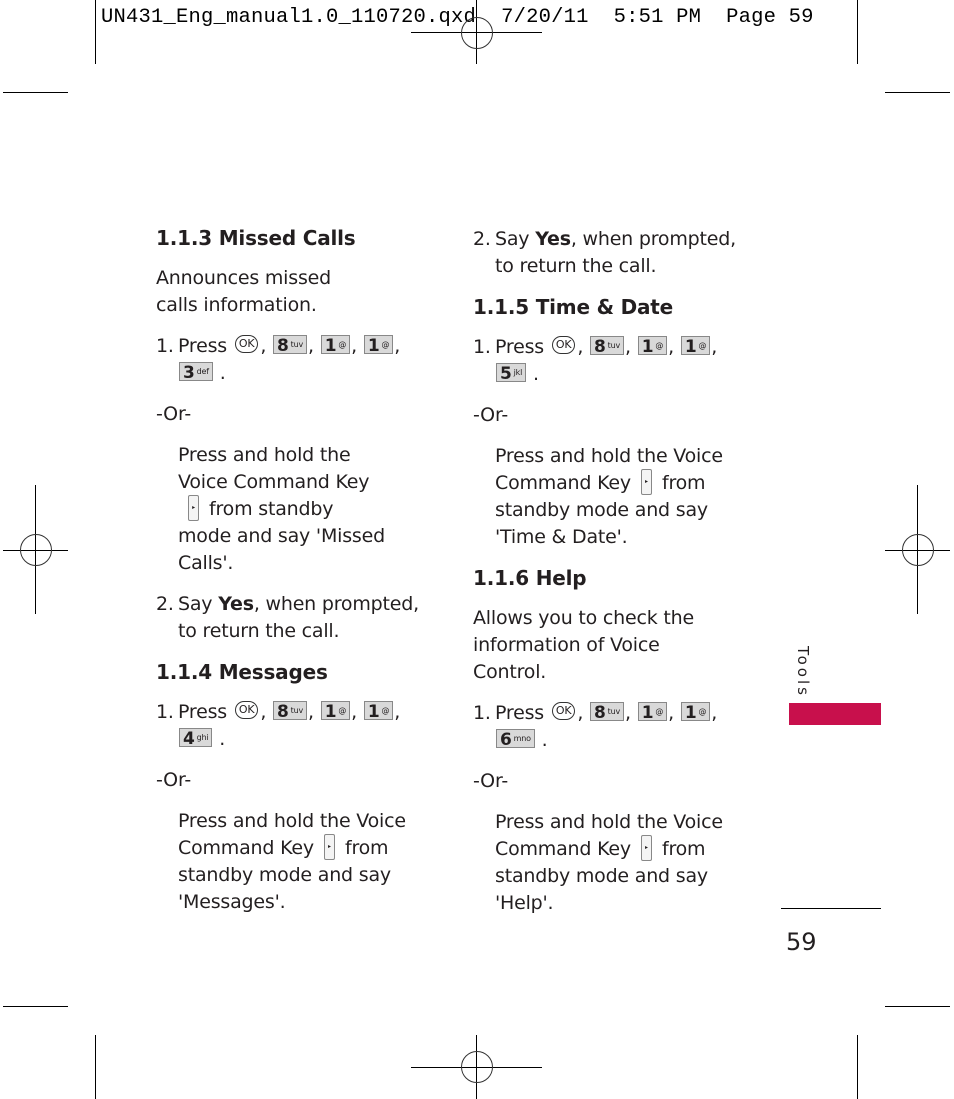 The image size is (954, 1099). Describe the element at coordinates (573, 307) in the screenshot. I see `section-title: 1.1.5 Time & Date` at that location.